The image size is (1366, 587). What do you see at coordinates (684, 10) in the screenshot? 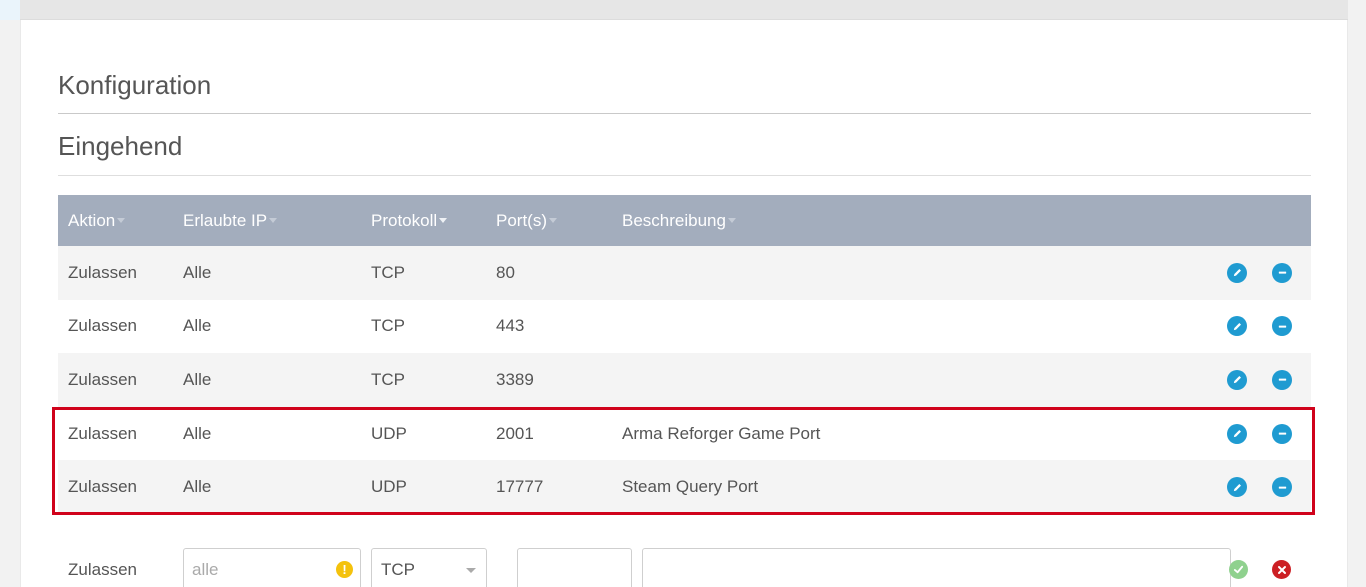
I see `top-bar` at bounding box center [684, 10].